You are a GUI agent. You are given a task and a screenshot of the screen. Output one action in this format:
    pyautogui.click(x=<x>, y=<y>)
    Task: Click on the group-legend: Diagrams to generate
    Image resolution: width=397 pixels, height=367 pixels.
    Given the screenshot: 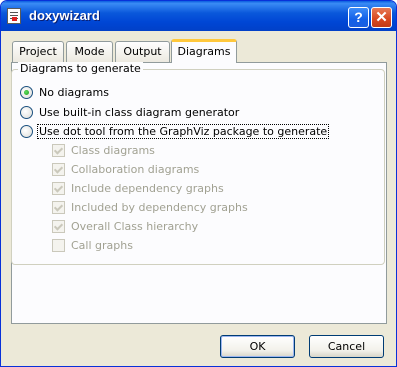 What is the action you would take?
    pyautogui.click(x=80, y=68)
    